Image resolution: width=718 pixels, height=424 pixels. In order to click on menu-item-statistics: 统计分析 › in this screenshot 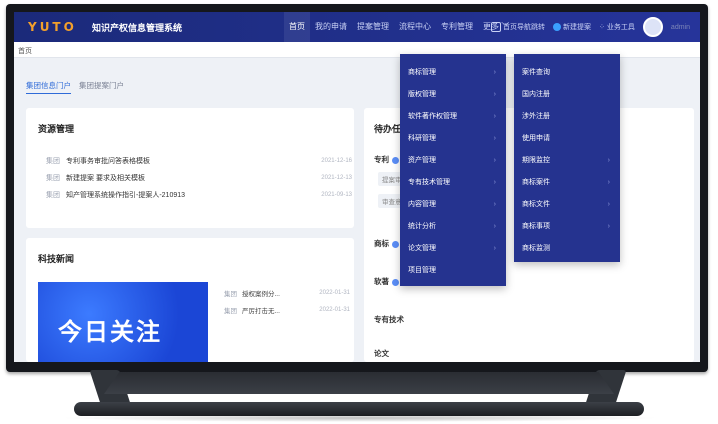, I will do `click(453, 227)`.